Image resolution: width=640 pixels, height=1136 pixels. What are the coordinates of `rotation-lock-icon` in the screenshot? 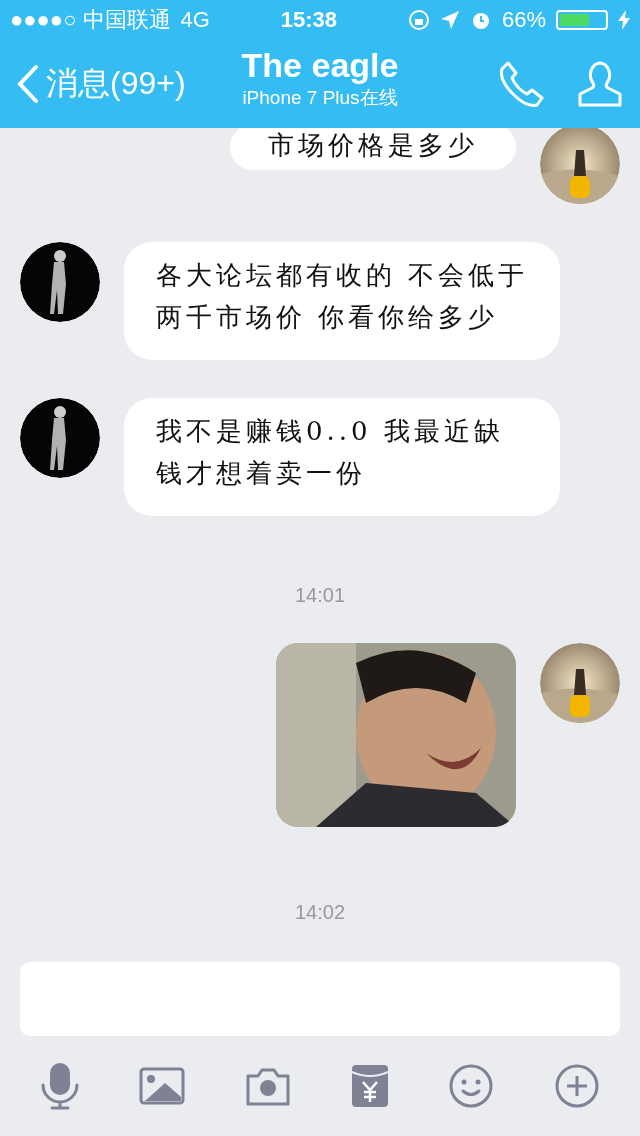 It's located at (418, 20).